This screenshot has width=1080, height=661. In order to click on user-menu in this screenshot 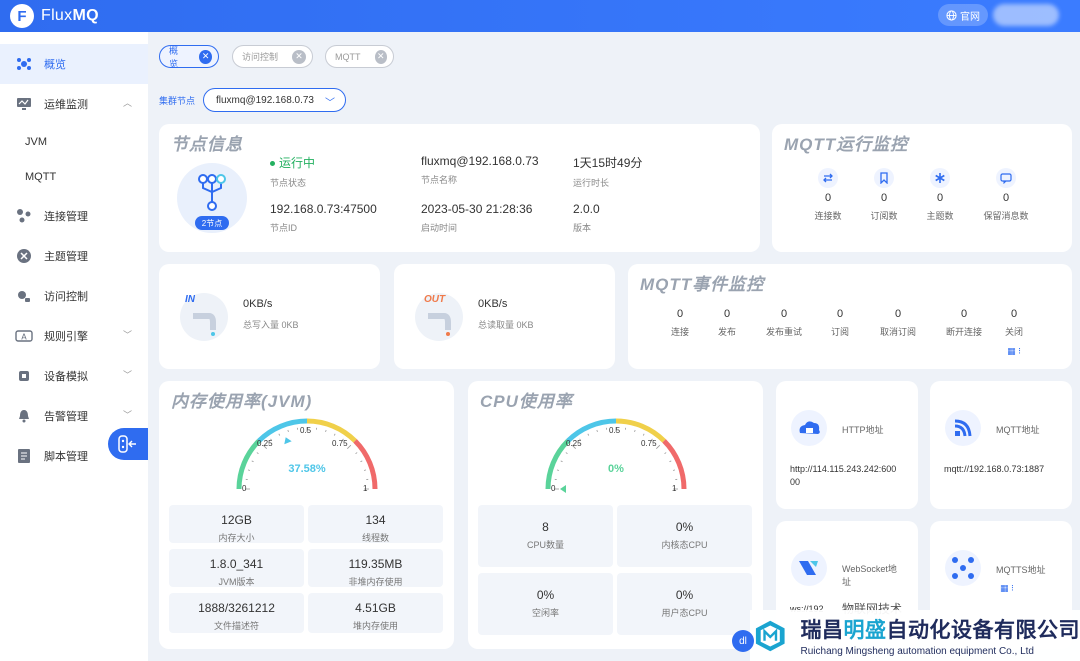, I will do `click(1026, 15)`.